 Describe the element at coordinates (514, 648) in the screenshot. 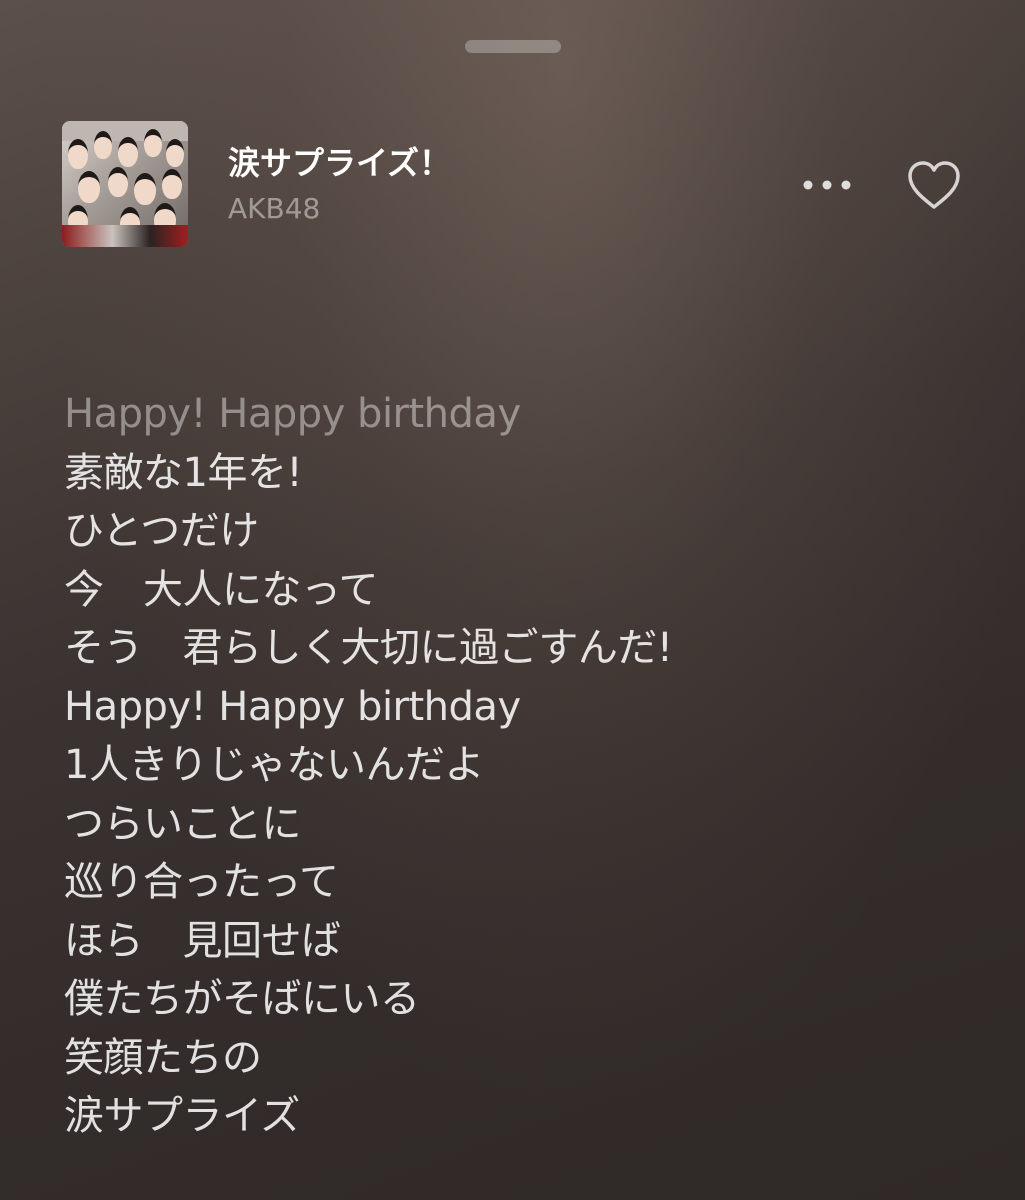

I see `lyric-line: そう 君らしく大切に過ごすんだ!` at that location.